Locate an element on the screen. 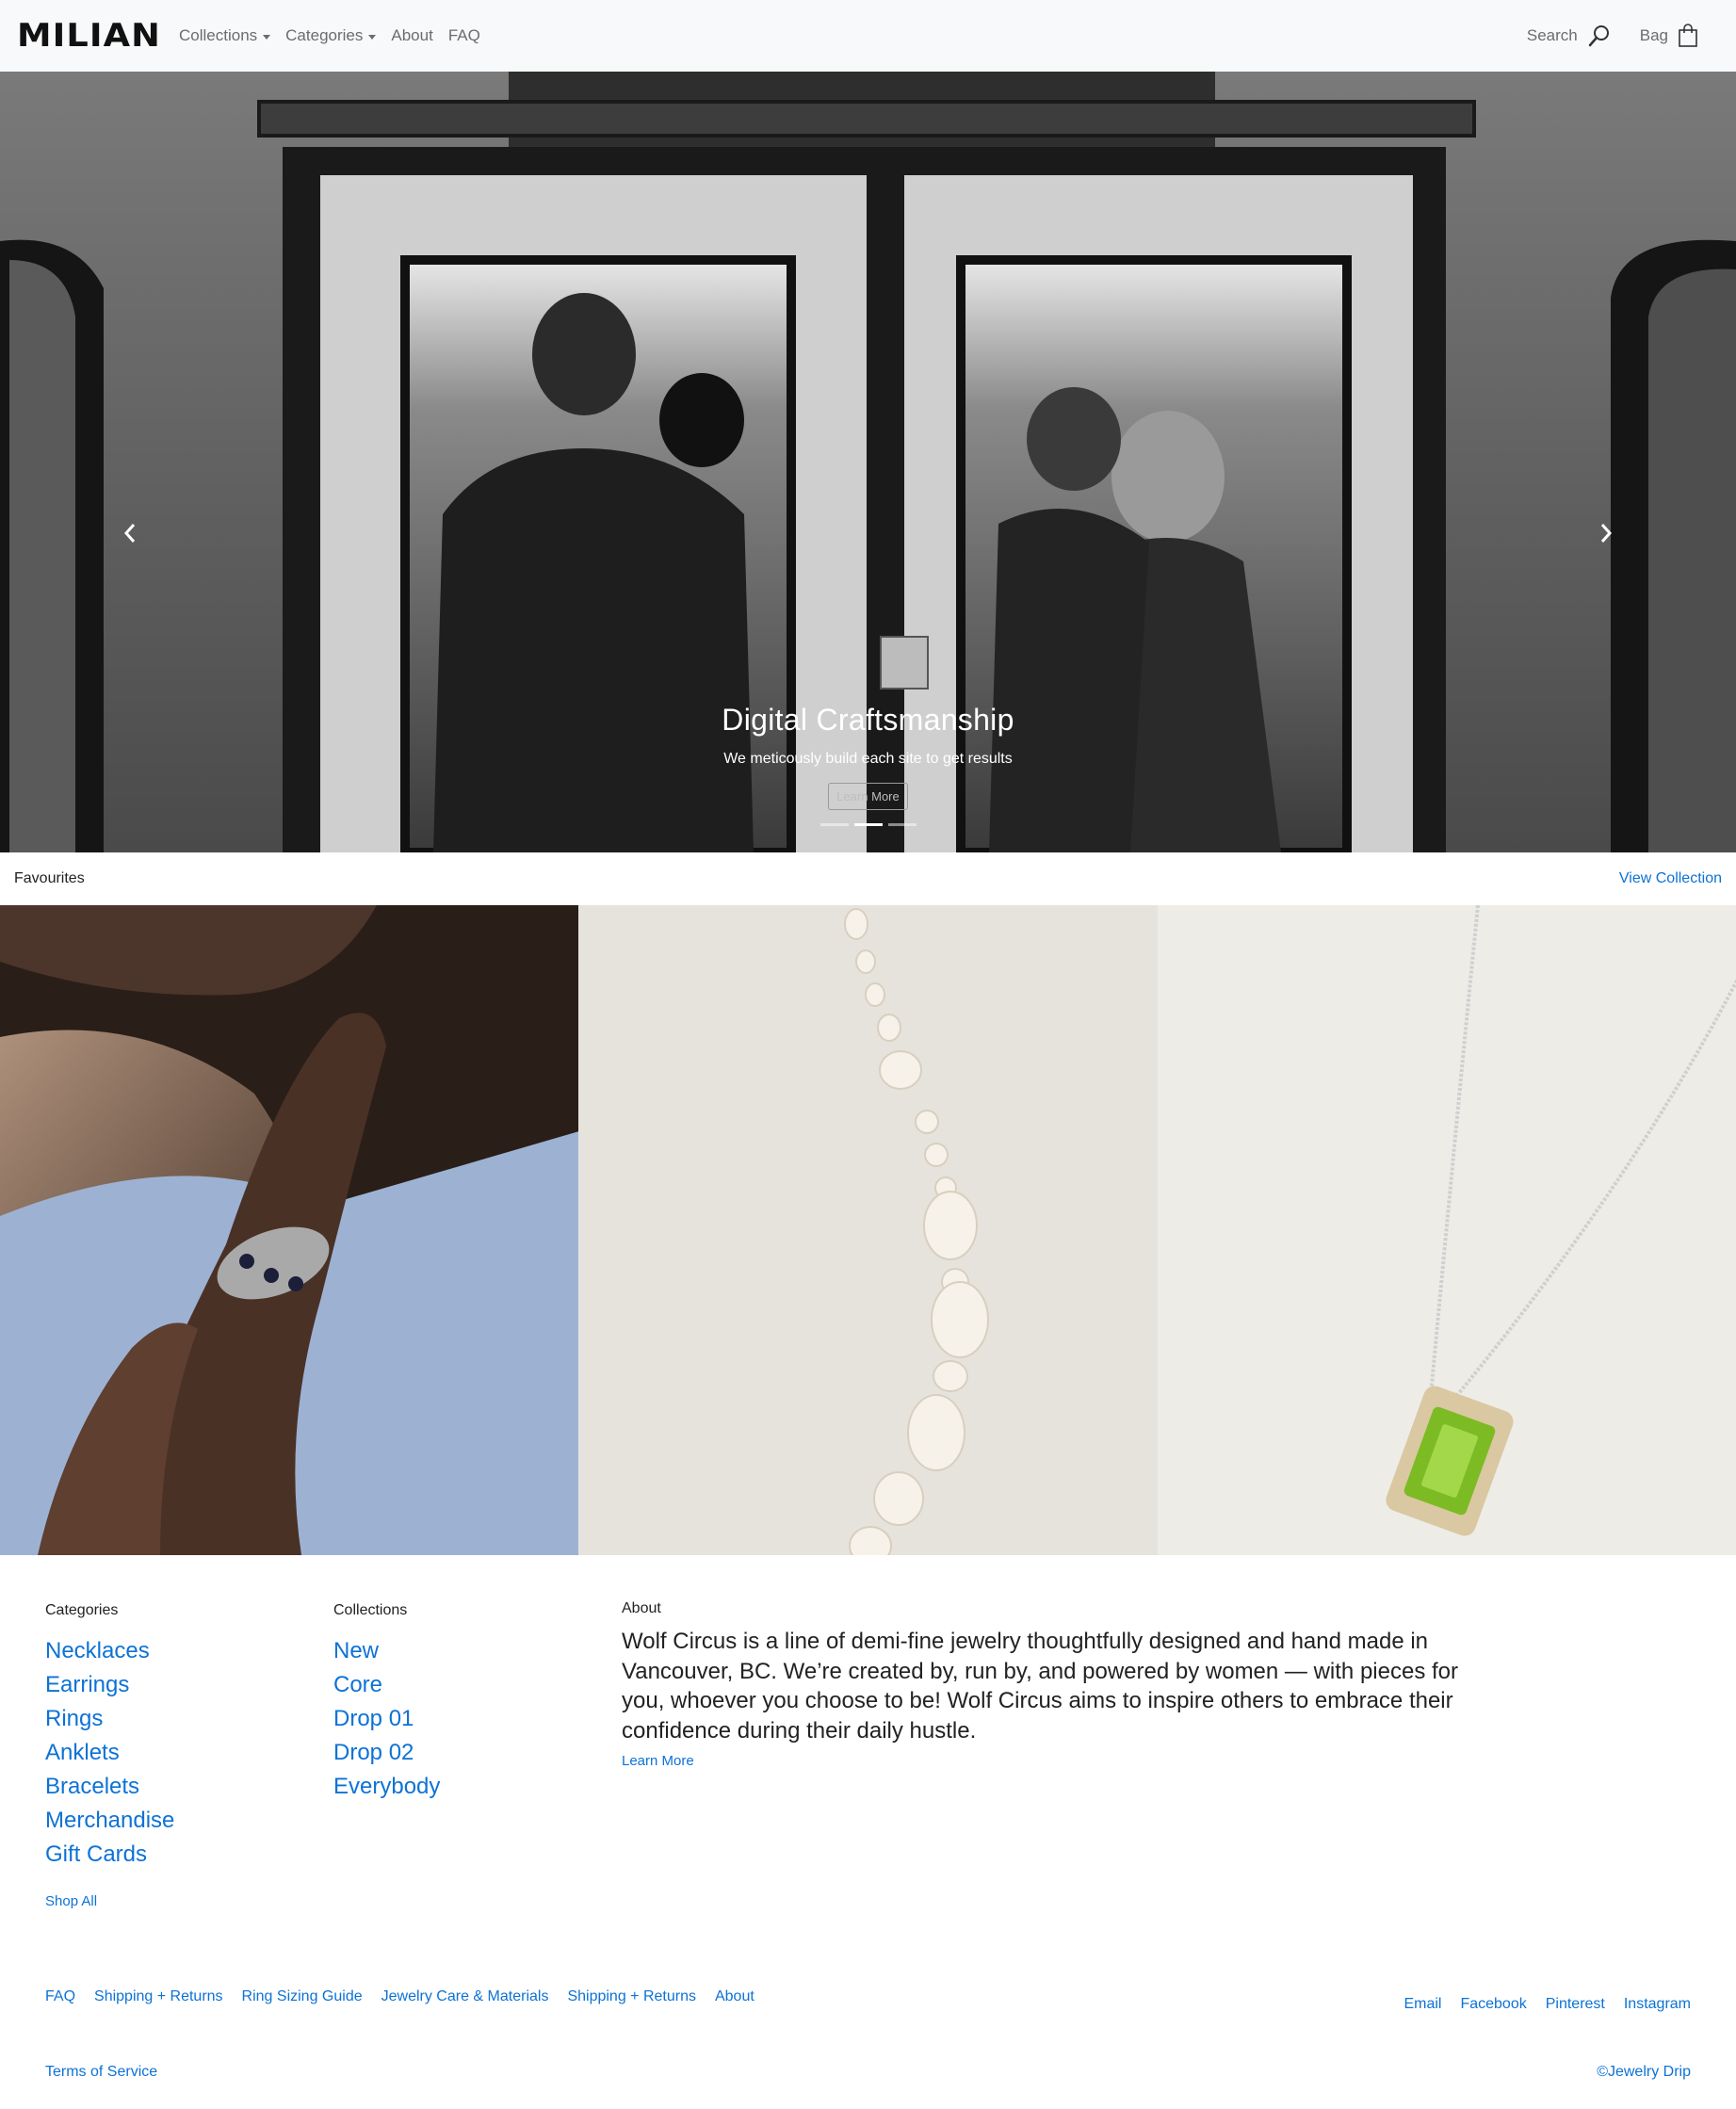 Image resolution: width=1736 pixels, height=2109 pixels. shopping-bag-icon is located at coordinates (1688, 36).